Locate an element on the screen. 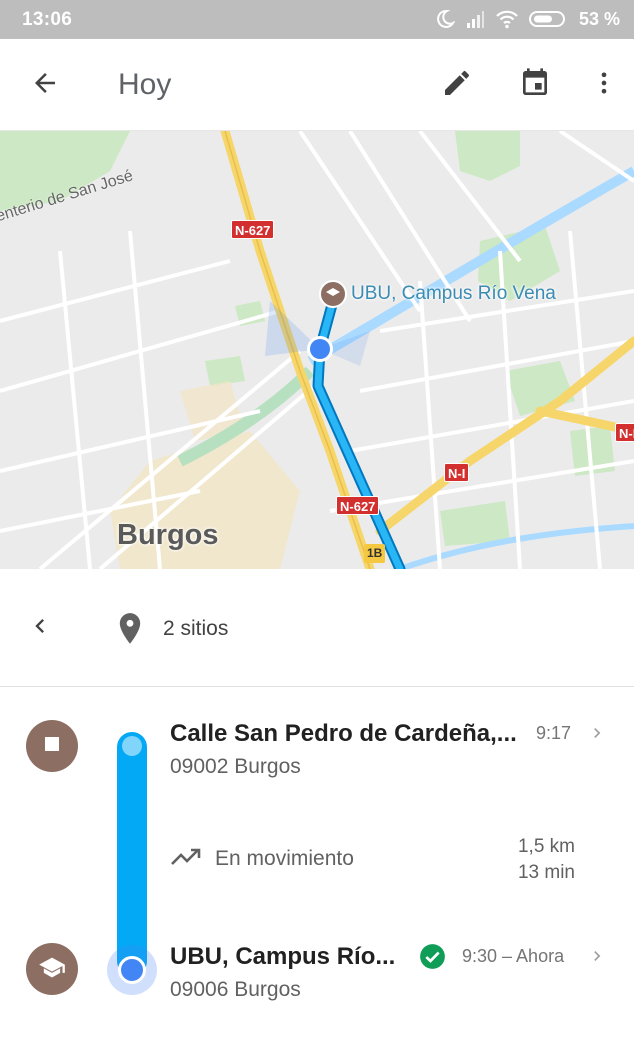  place-address-start: 09002 Burgos is located at coordinates (235, 766).